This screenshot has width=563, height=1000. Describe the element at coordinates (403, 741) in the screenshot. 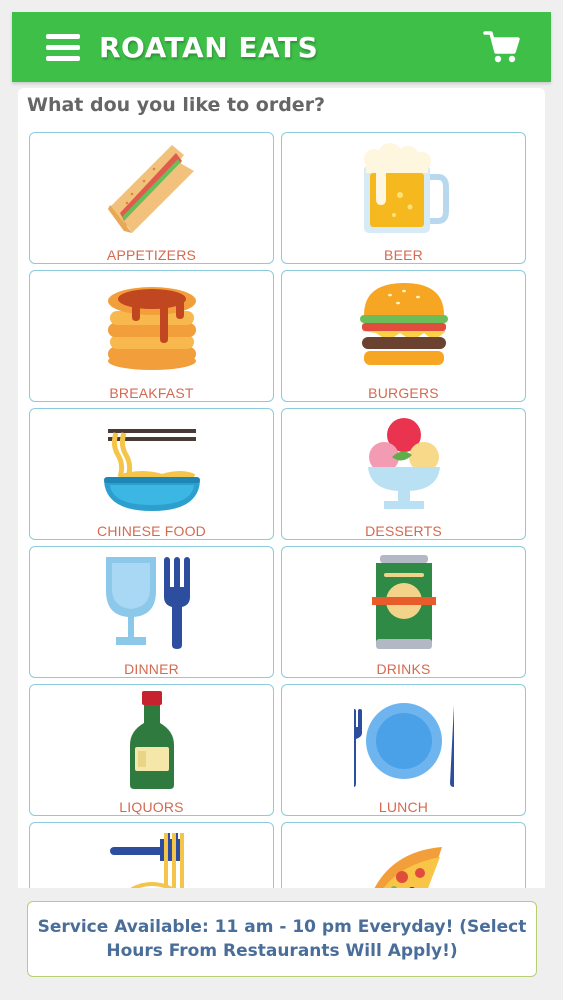

I see `plate-cutlery-icon` at that location.